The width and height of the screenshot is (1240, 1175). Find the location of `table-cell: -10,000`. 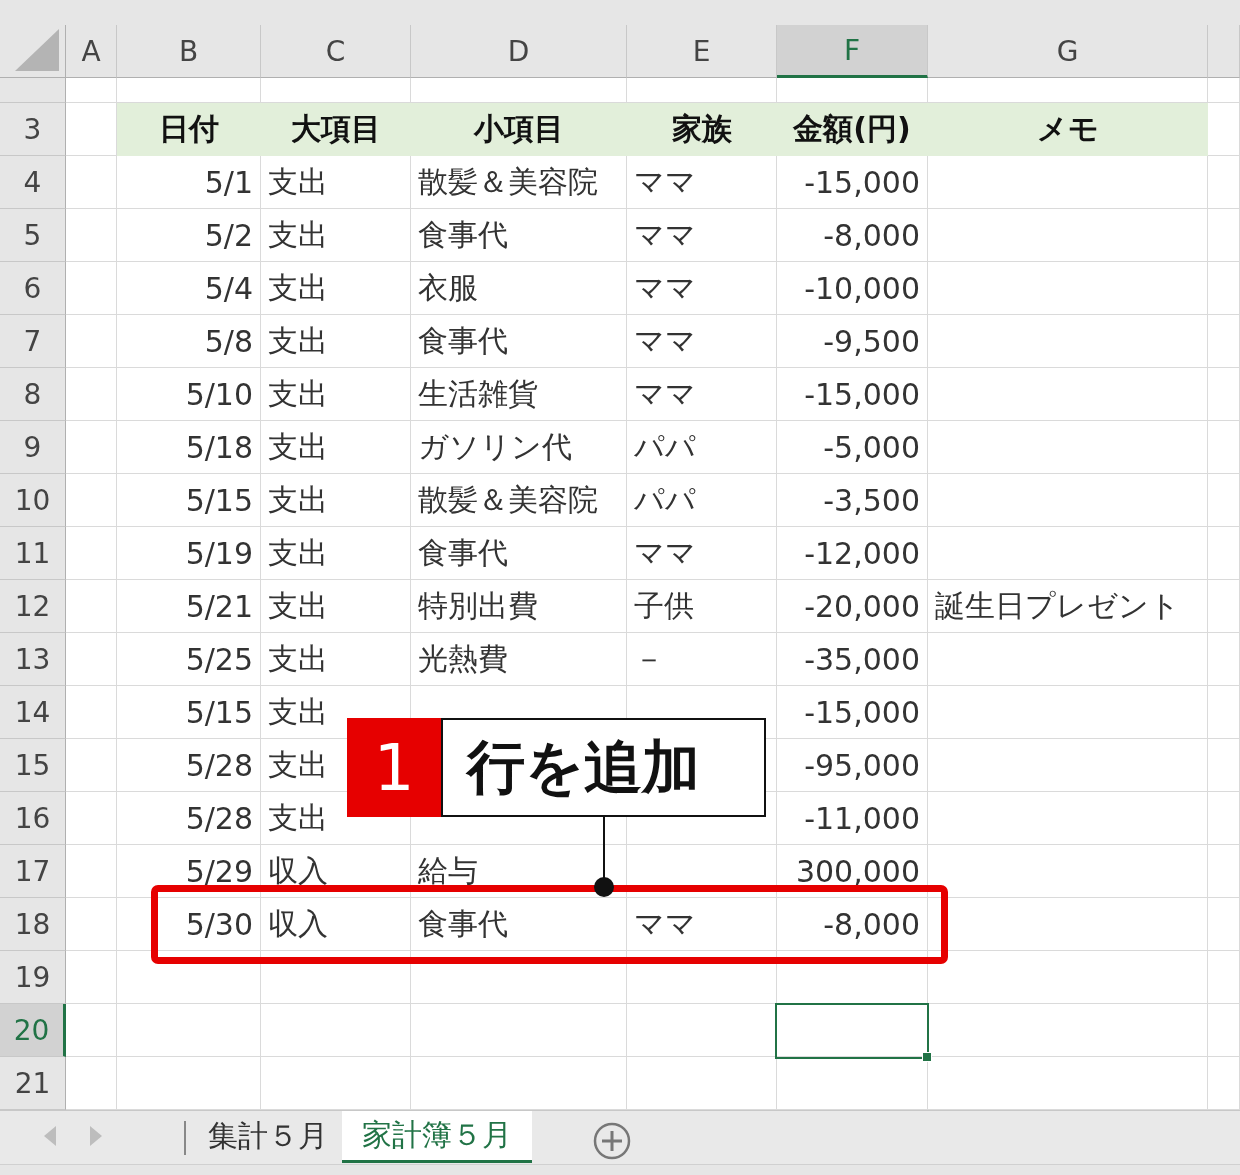

table-cell: -10,000 is located at coordinates (852, 288).